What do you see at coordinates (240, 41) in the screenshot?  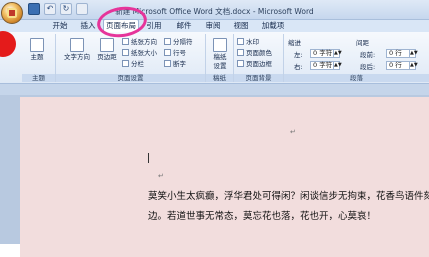 I see `watermark-icon` at bounding box center [240, 41].